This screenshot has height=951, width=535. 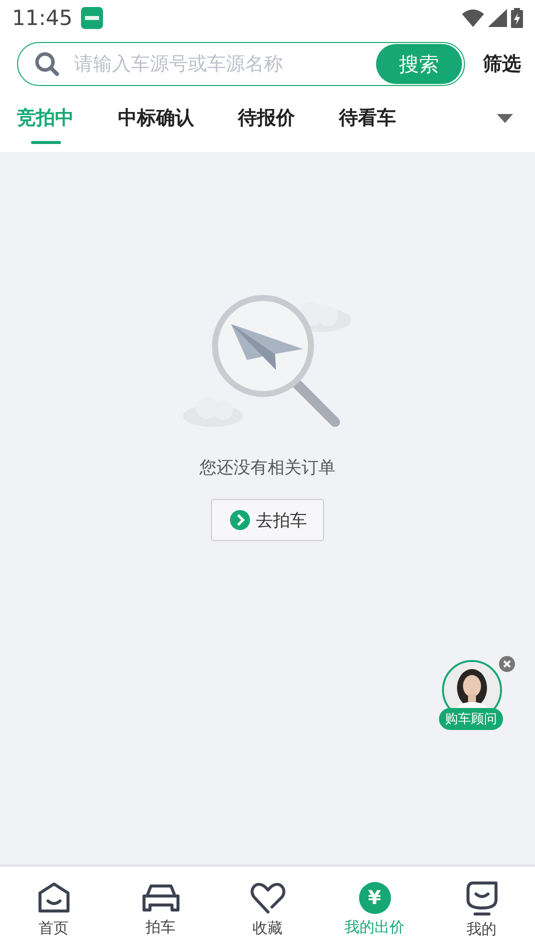 What do you see at coordinates (161, 898) in the screenshot?
I see `car-icon` at bounding box center [161, 898].